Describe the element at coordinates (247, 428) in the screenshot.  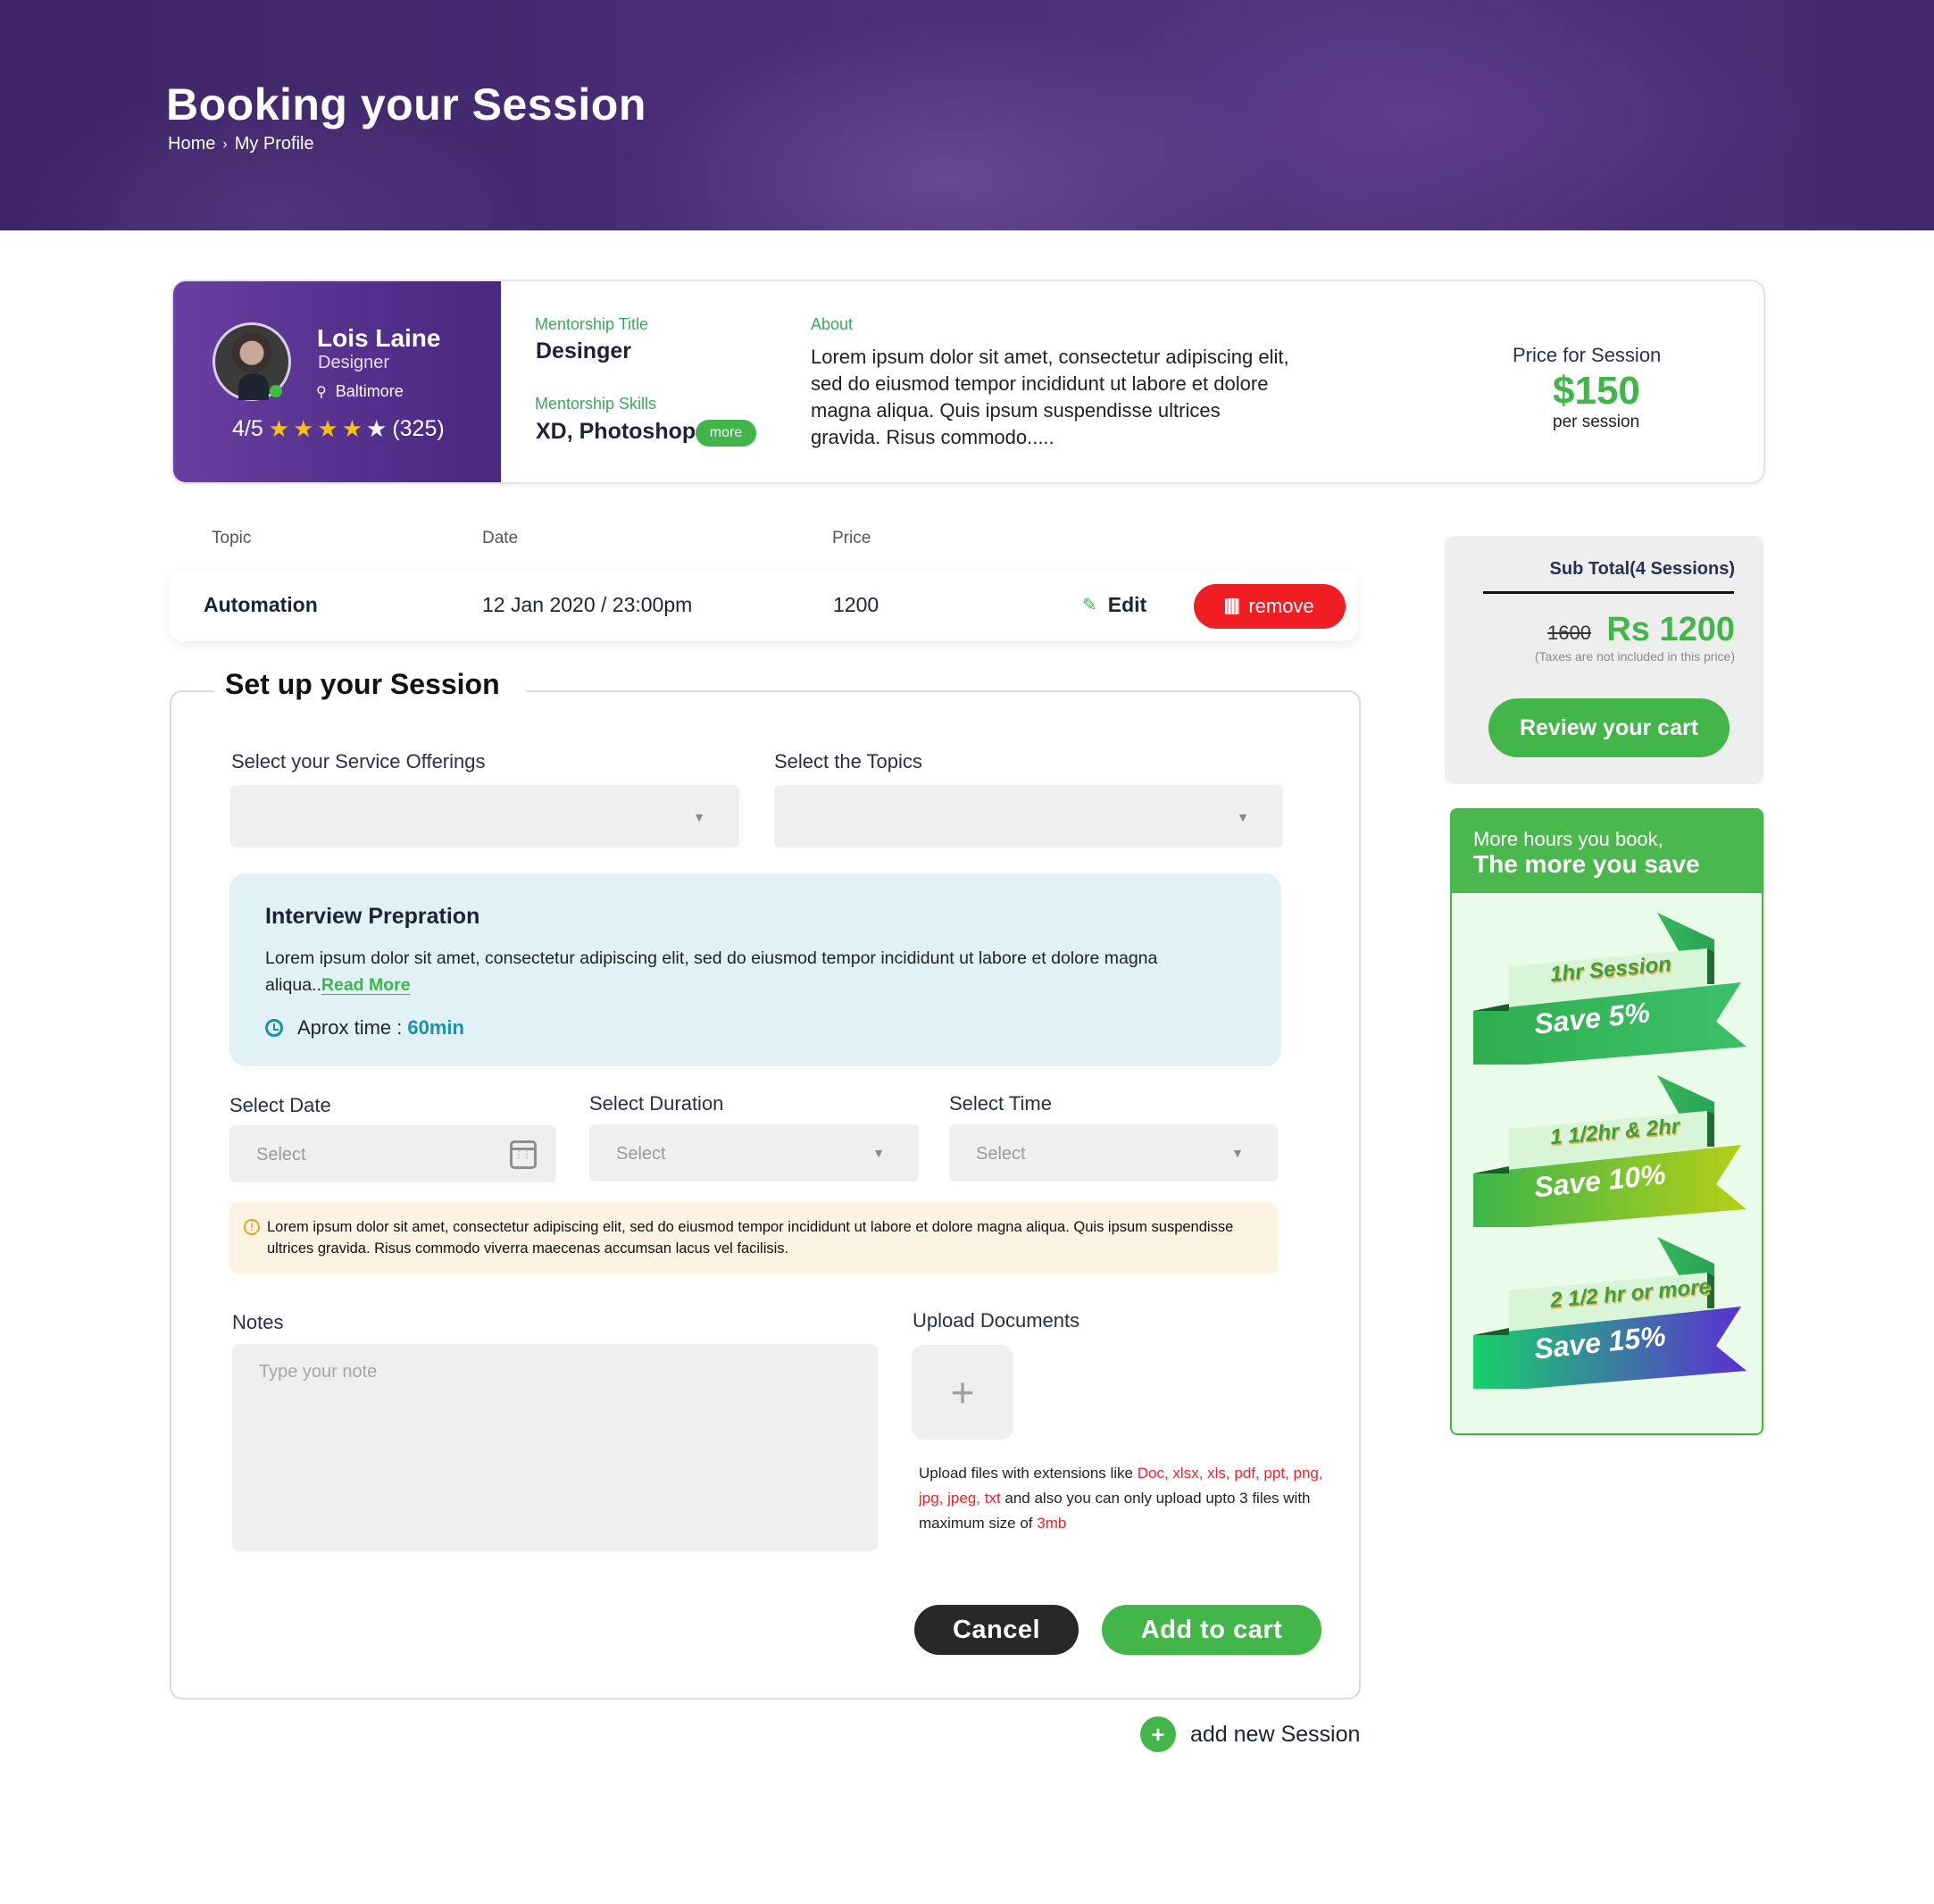
I see `rating-text: 4/5` at that location.